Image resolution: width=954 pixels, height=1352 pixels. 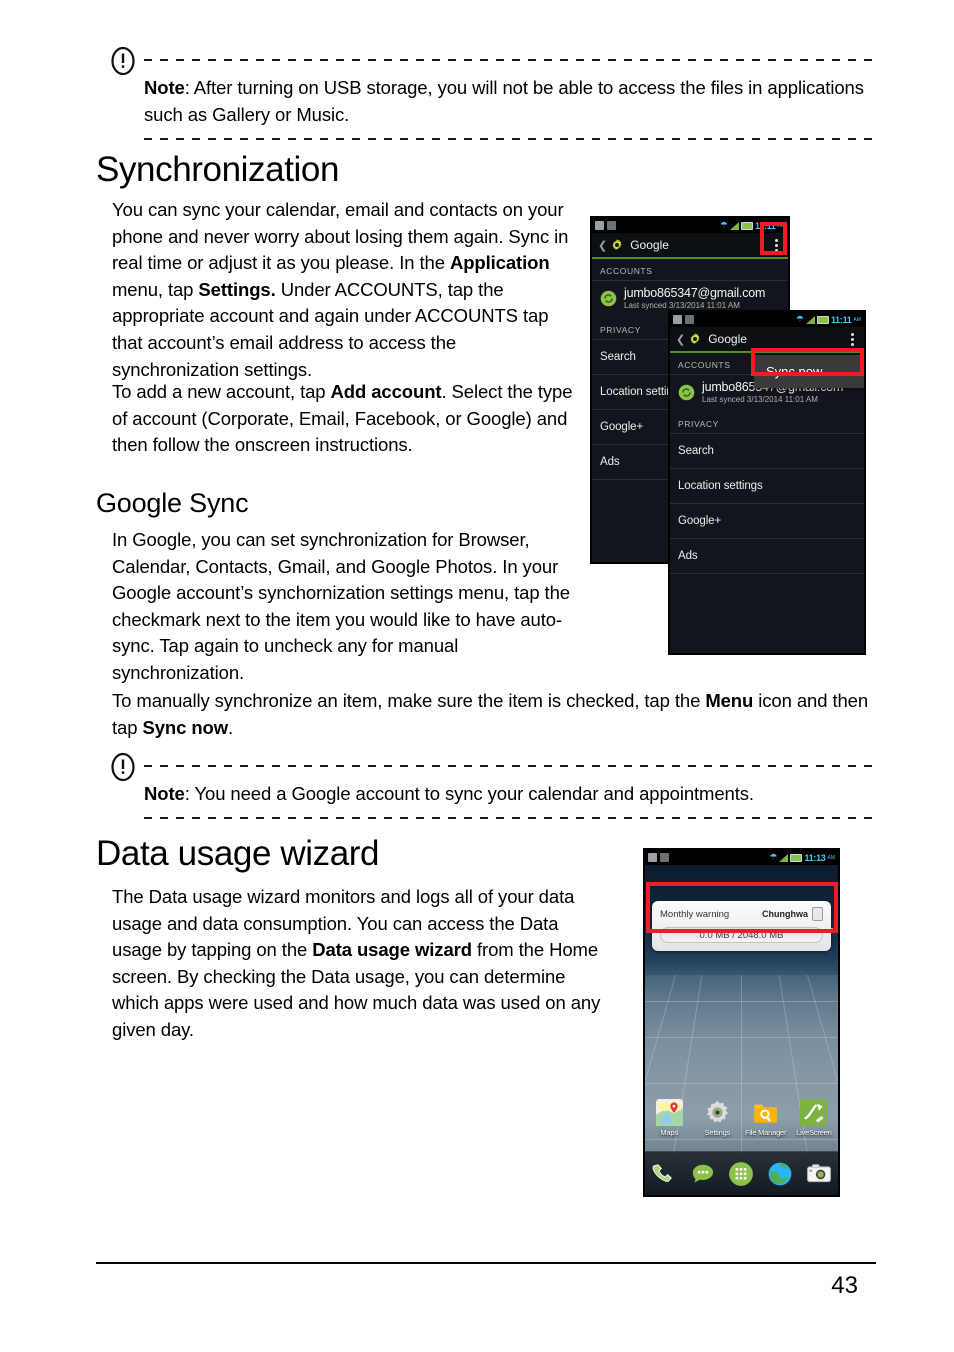 What do you see at coordinates (695, 293) in the screenshot?
I see `account-email: jumbo865347@gmail.com` at bounding box center [695, 293].